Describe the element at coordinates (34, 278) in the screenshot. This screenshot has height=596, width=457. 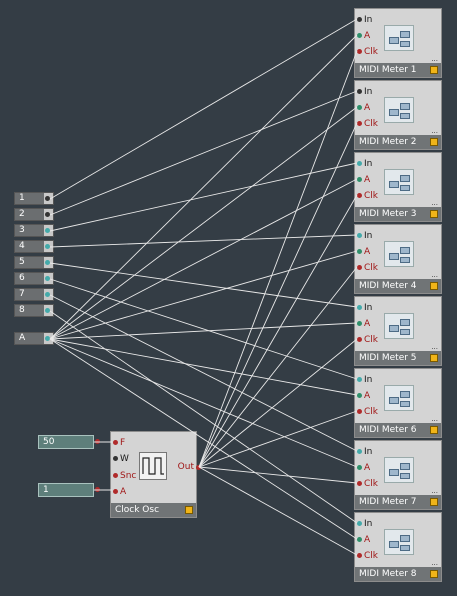
I see `channel-input-label: 6` at that location.